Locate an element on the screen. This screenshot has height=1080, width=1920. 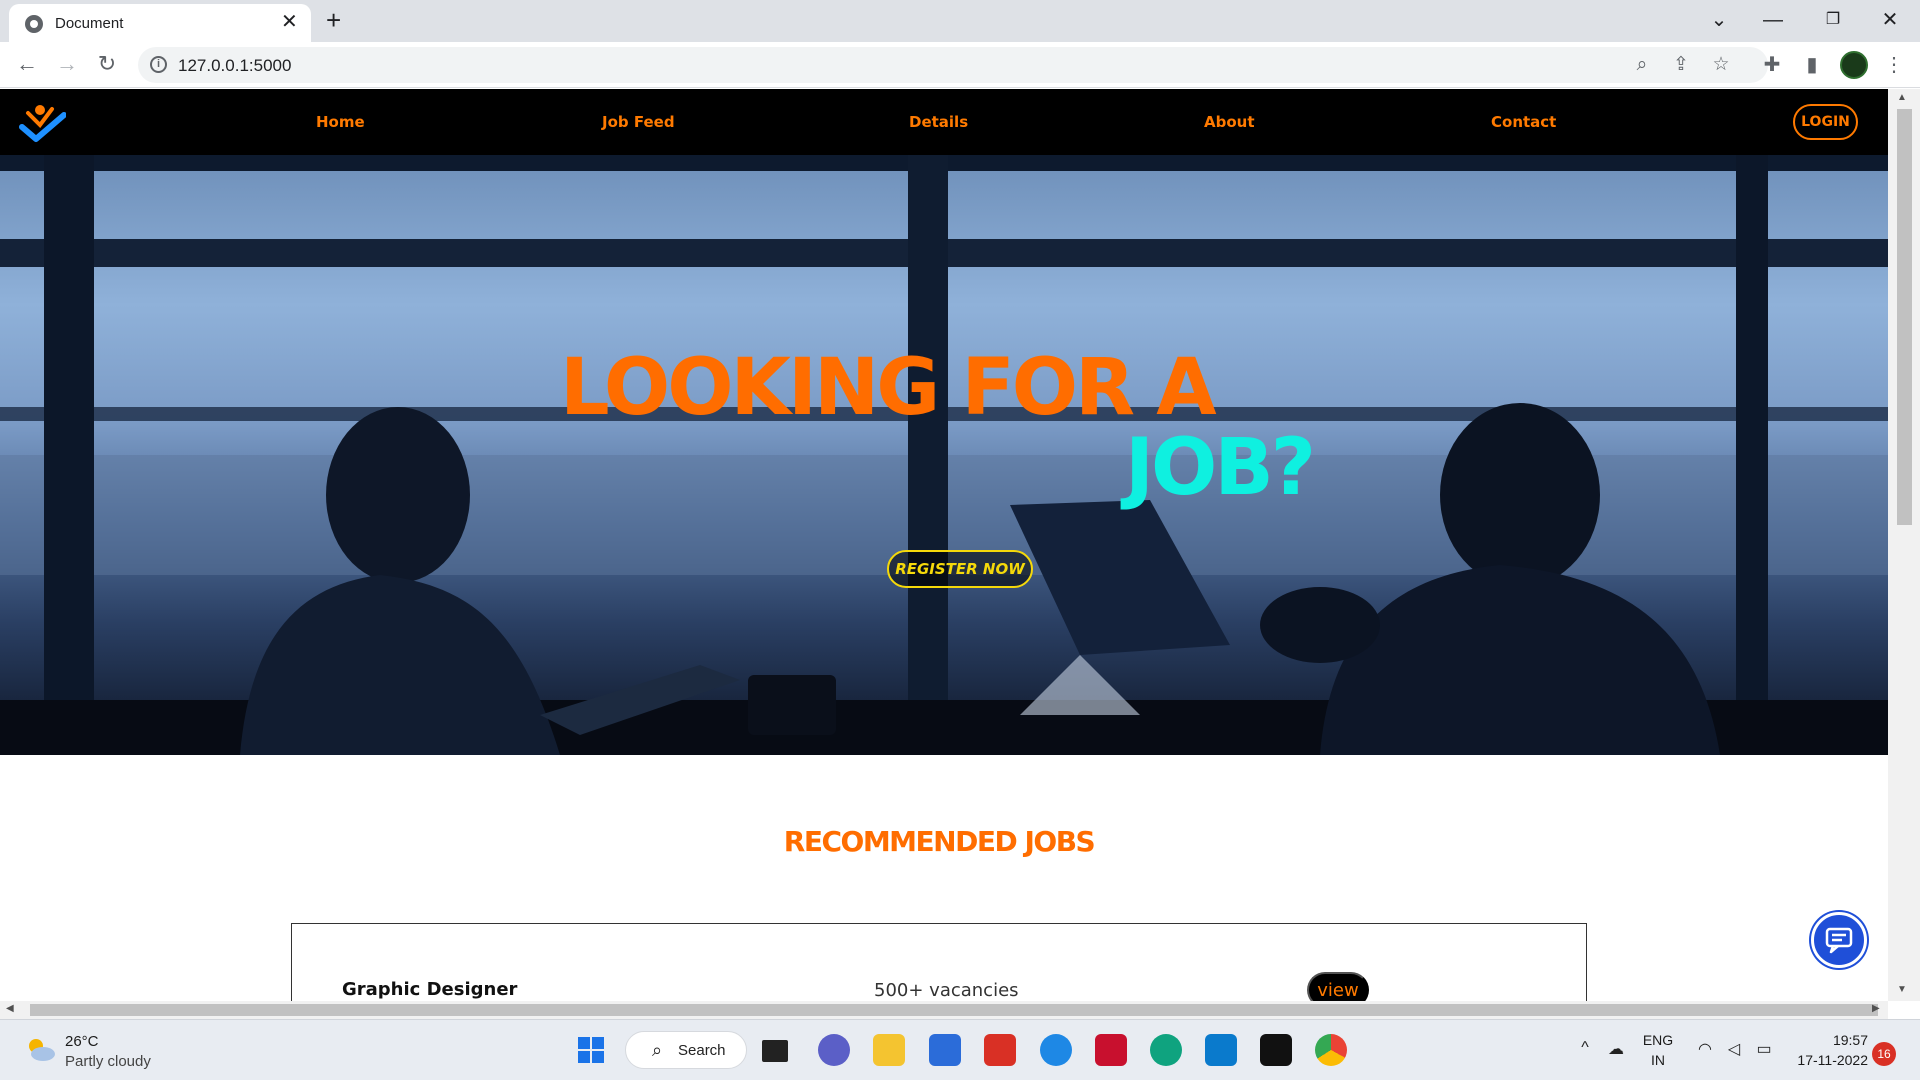
office-icon is located at coordinates (1000, 1050).